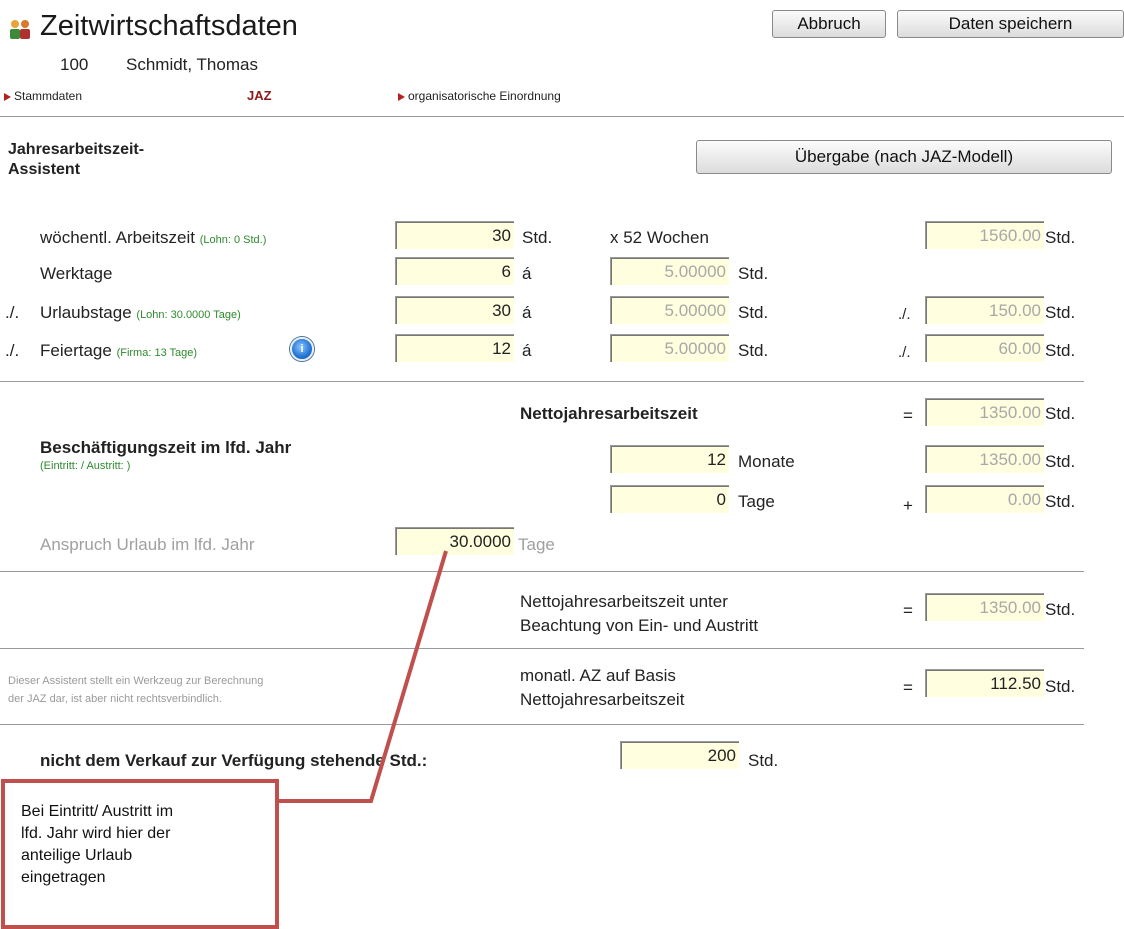 This screenshot has width=1124, height=929. What do you see at coordinates (140, 312) in the screenshot?
I see `vacation-days-label: Urlaubstage (Lohn: 30.0000 Tage)` at bounding box center [140, 312].